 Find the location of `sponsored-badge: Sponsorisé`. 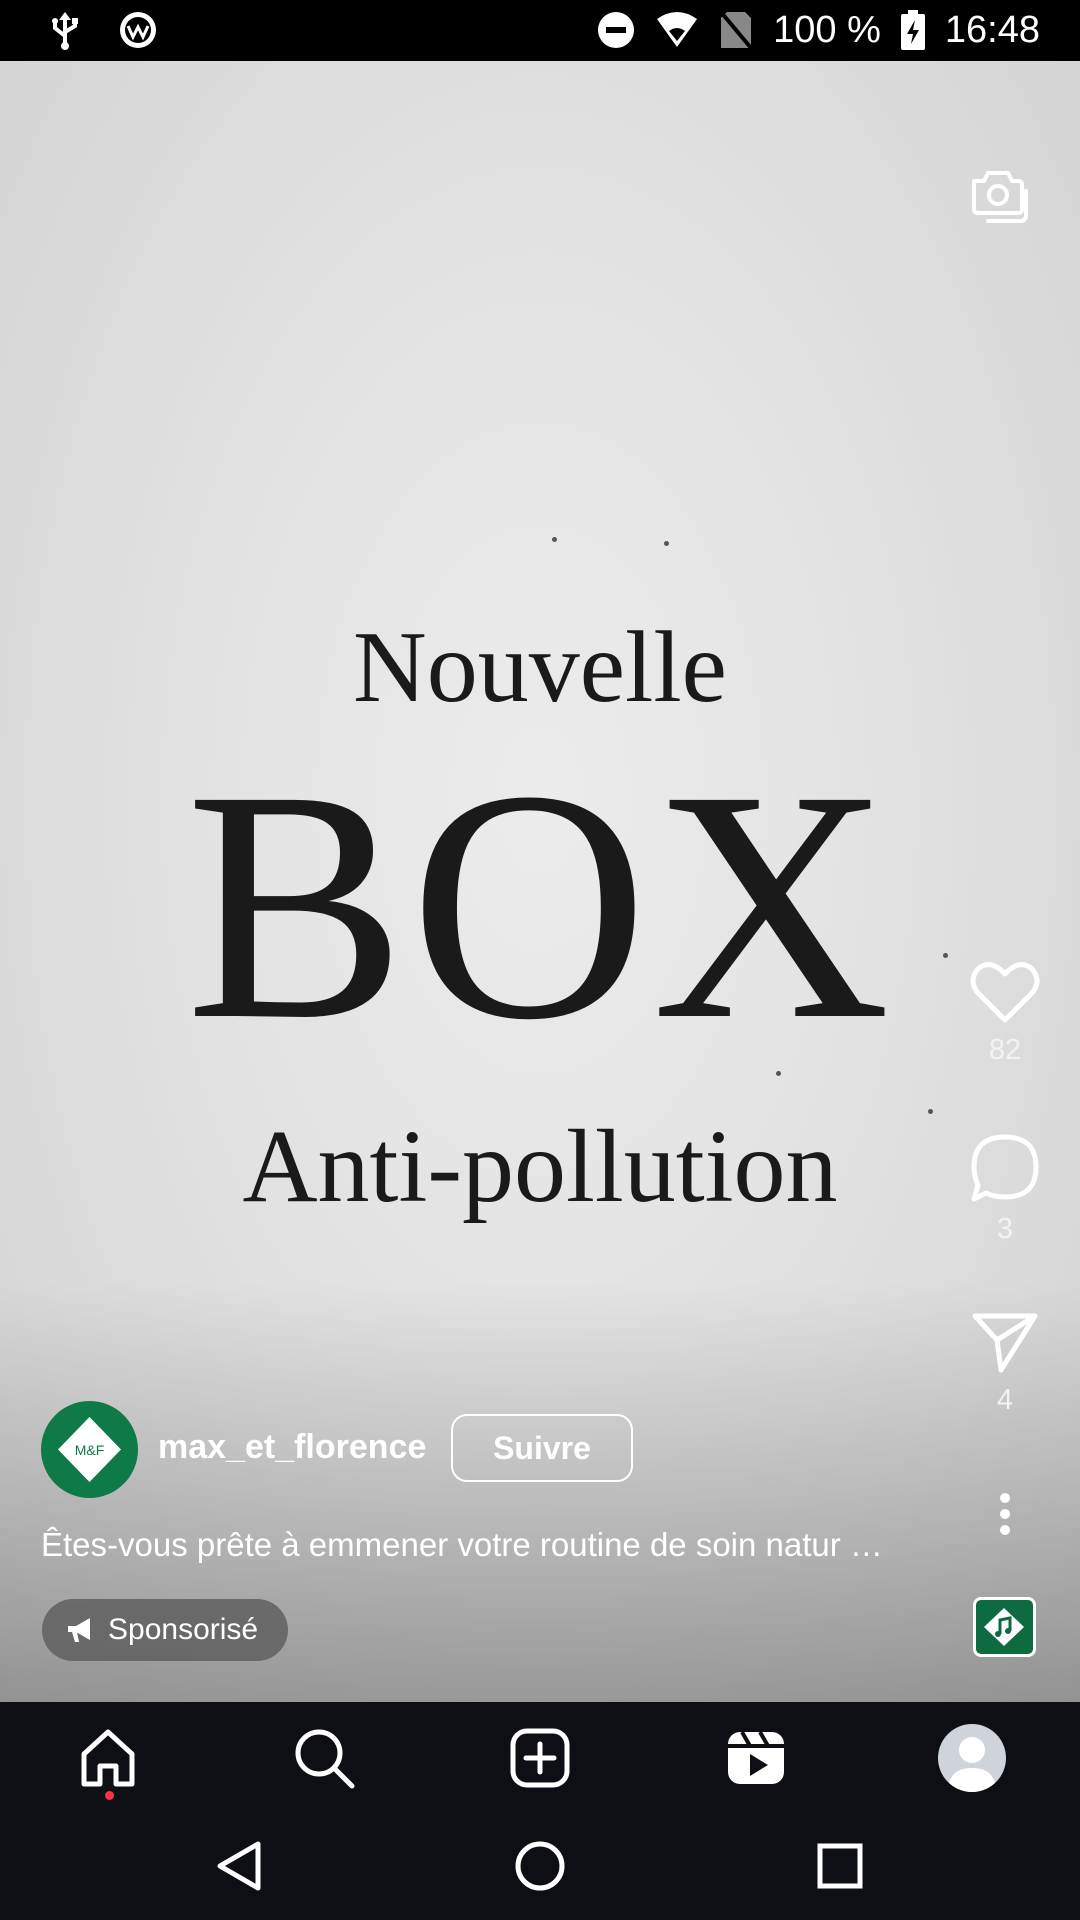

sponsored-badge: Sponsorisé is located at coordinates (165, 1630).